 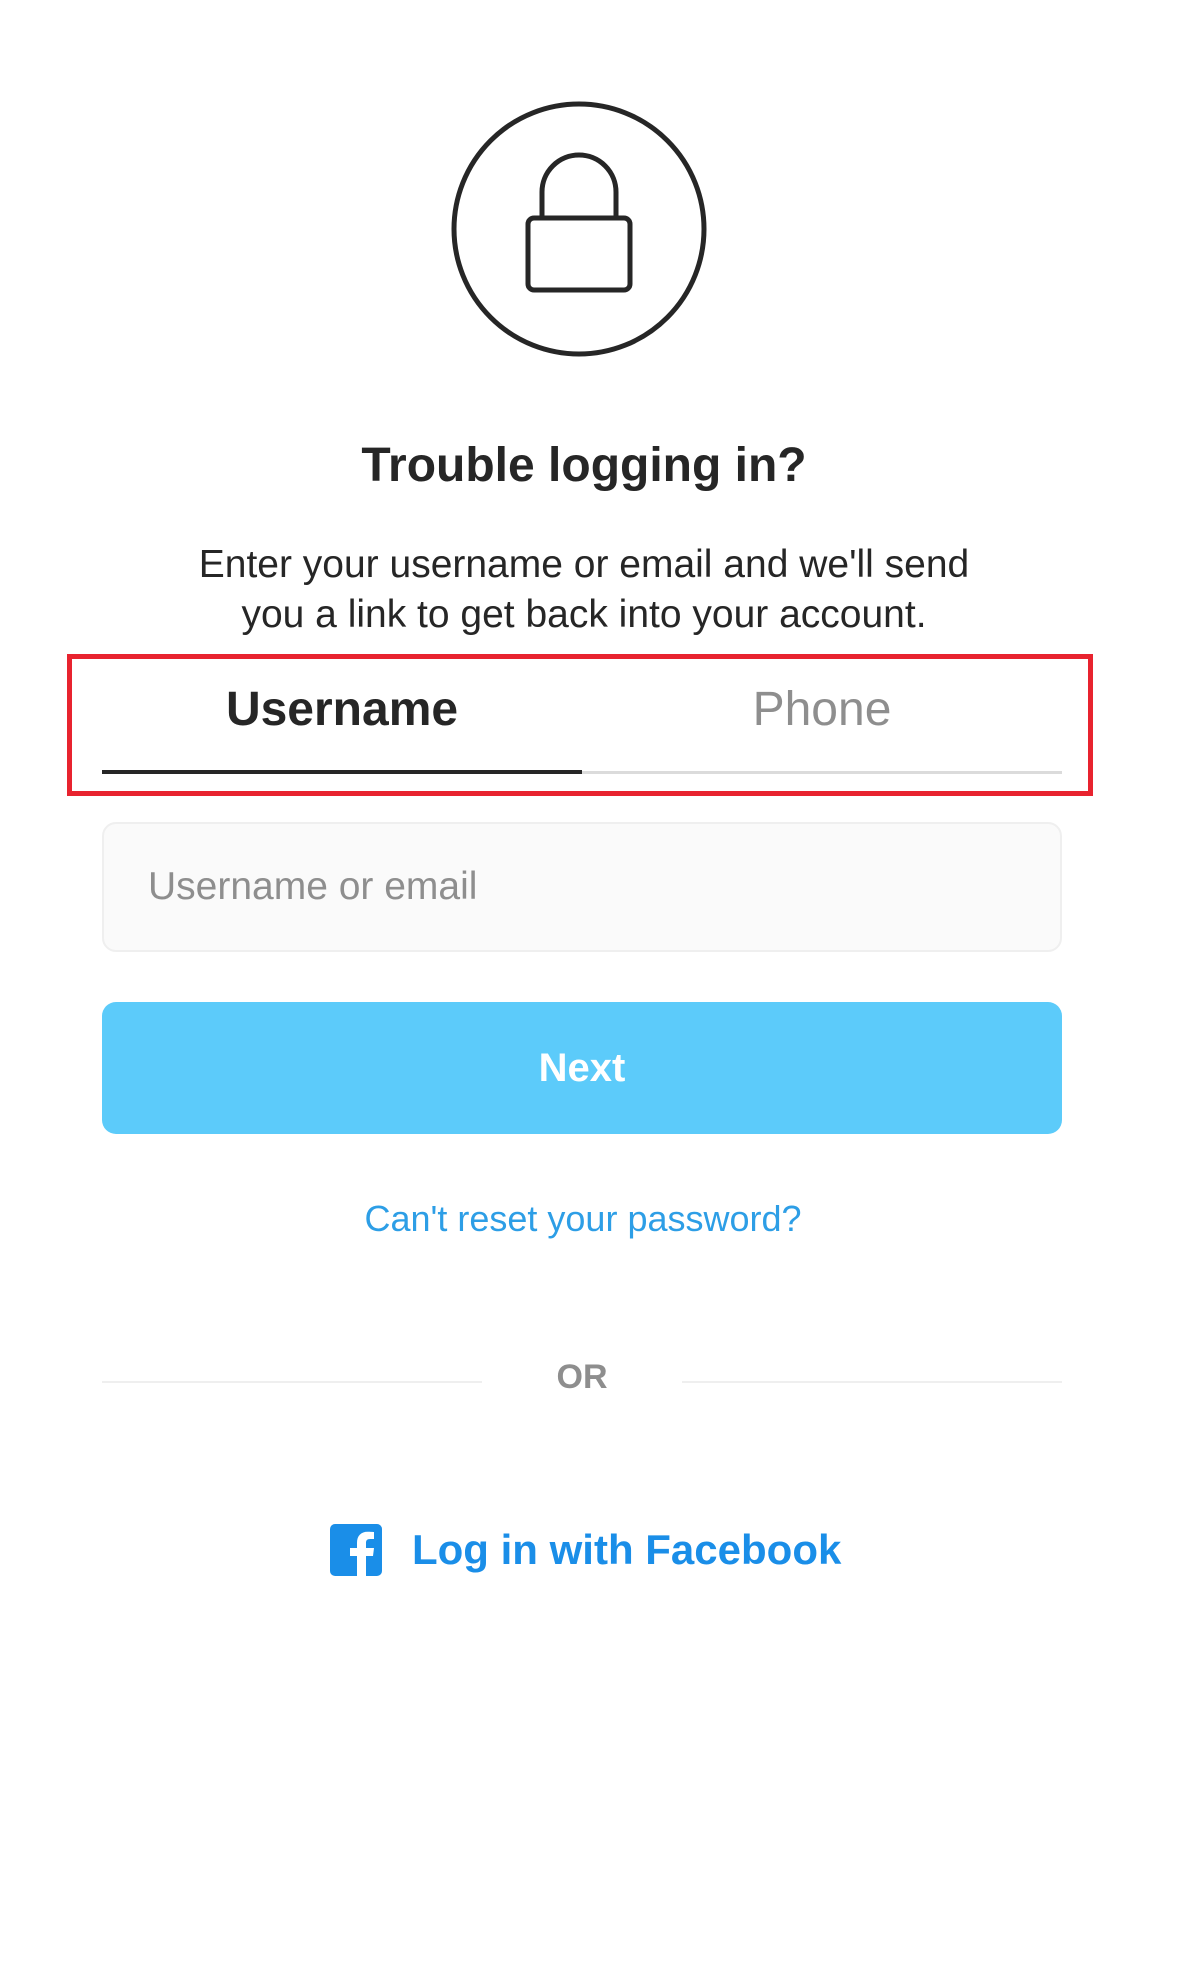 I want to click on recovery-method-tabs: Username Phone, so click(x=582, y=722).